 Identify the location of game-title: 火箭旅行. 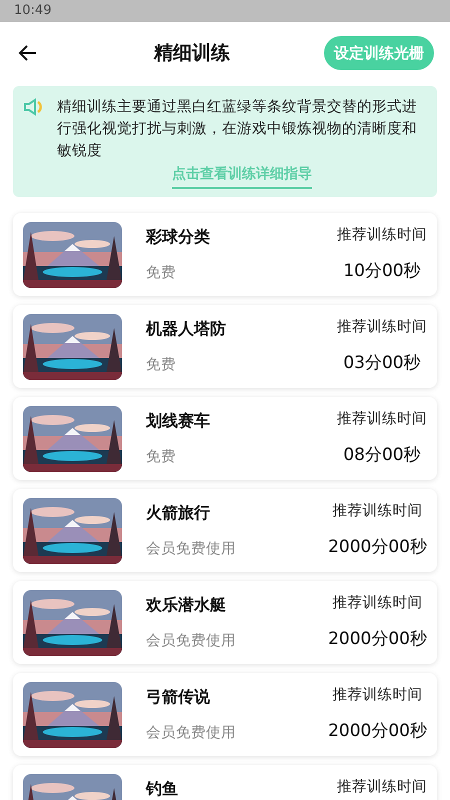
(178, 513).